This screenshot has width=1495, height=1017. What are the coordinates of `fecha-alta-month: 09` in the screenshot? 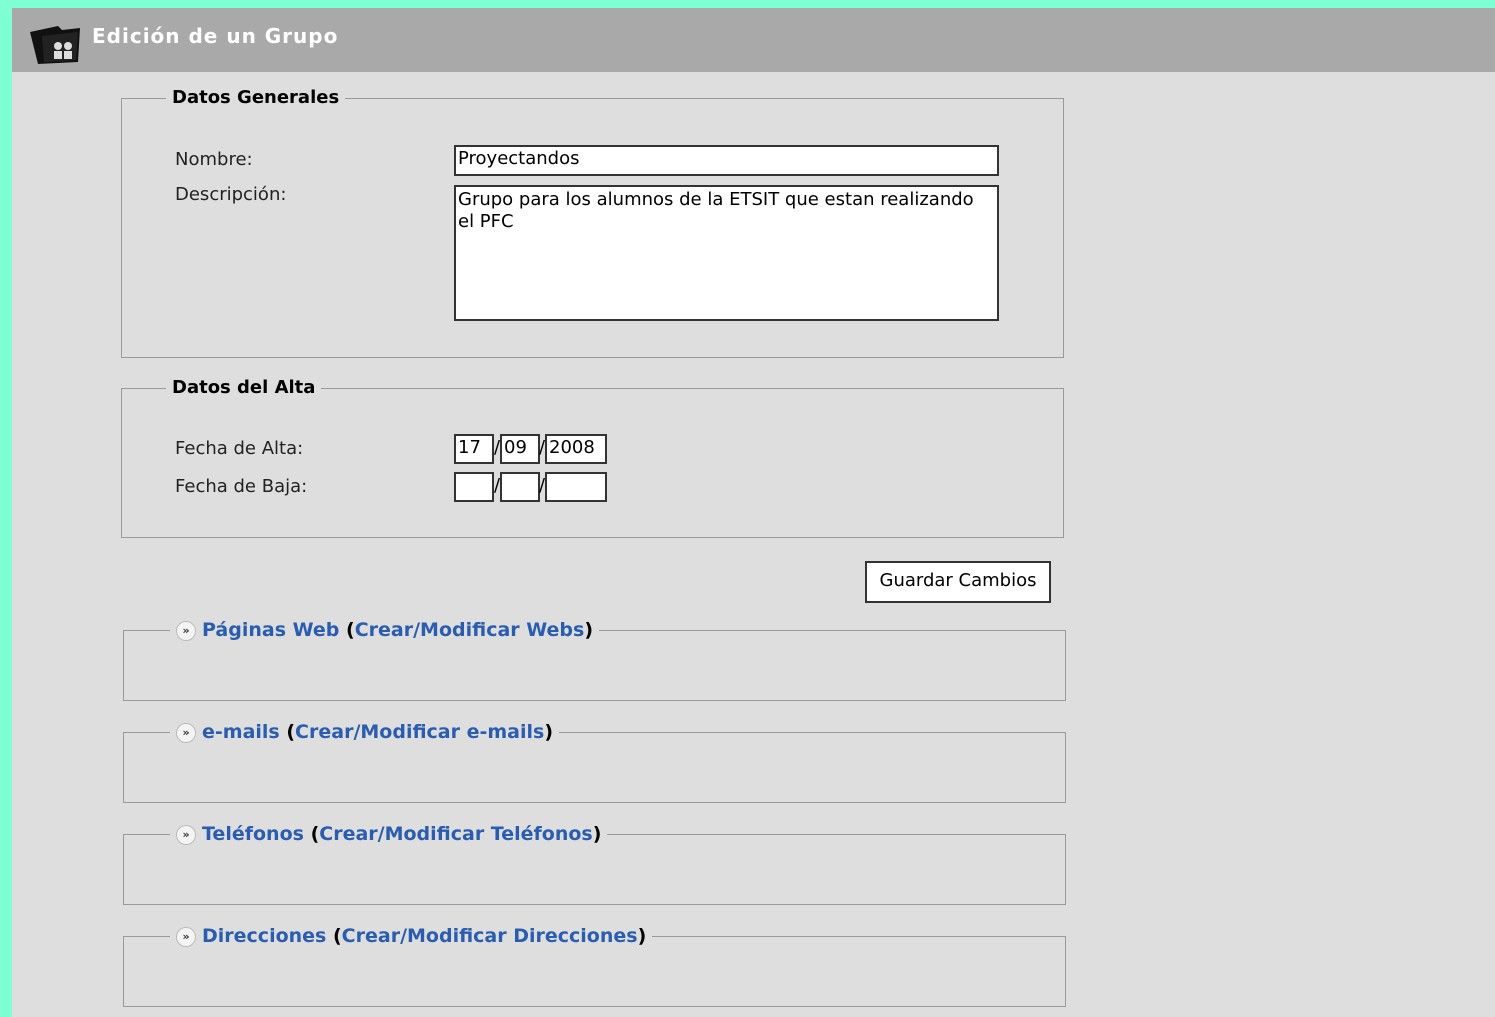 It's located at (520, 449).